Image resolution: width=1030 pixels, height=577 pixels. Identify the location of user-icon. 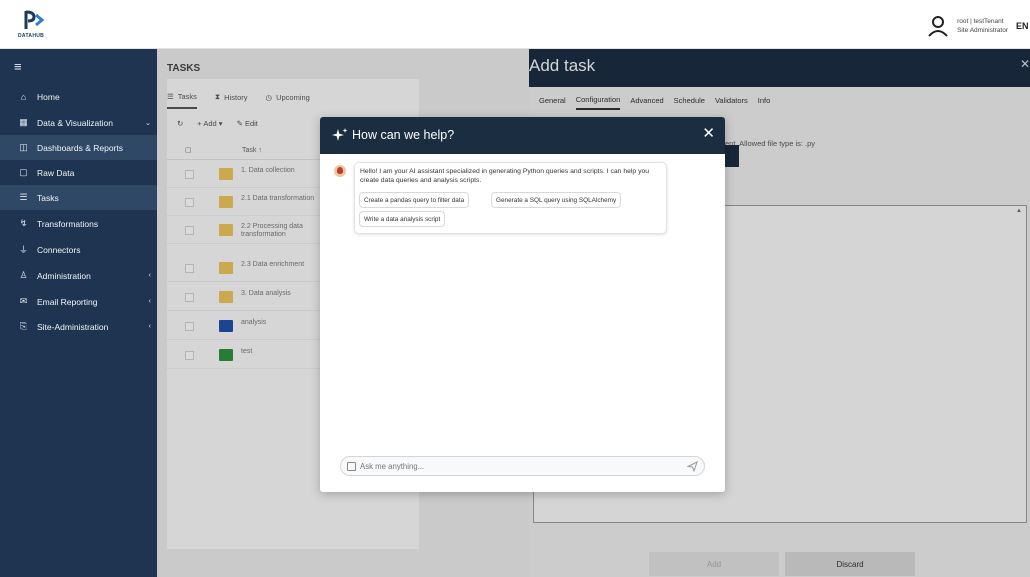
(938, 26).